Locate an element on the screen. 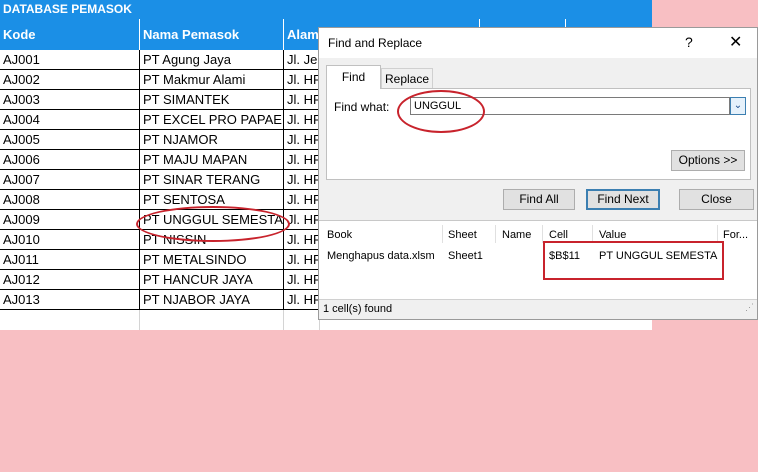 This screenshot has width=758, height=472. cell-kode: AJ007 is located at coordinates (70, 180).